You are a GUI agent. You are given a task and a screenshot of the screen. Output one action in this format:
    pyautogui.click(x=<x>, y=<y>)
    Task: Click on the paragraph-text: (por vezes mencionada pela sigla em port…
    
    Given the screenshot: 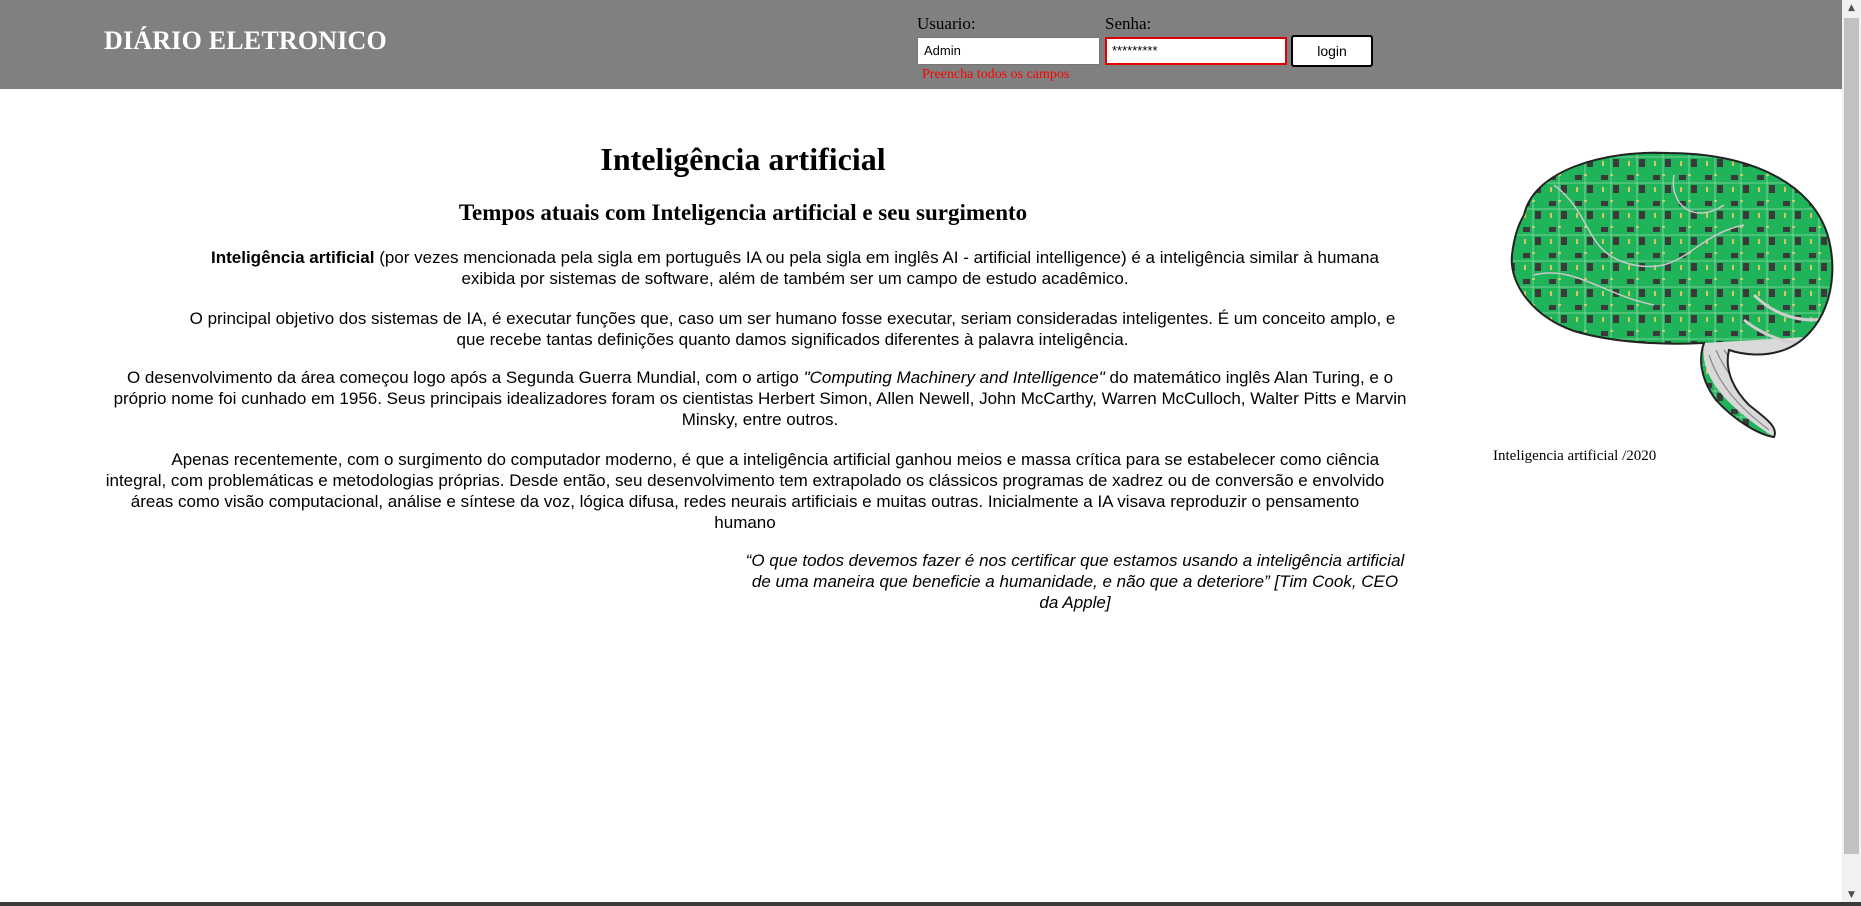 What is the action you would take?
    pyautogui.click(x=876, y=268)
    